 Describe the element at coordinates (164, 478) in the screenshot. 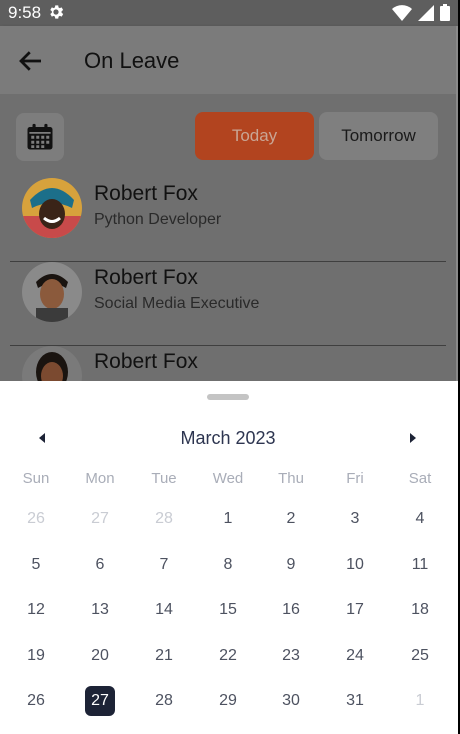

I see `weekday-label: Tue` at that location.